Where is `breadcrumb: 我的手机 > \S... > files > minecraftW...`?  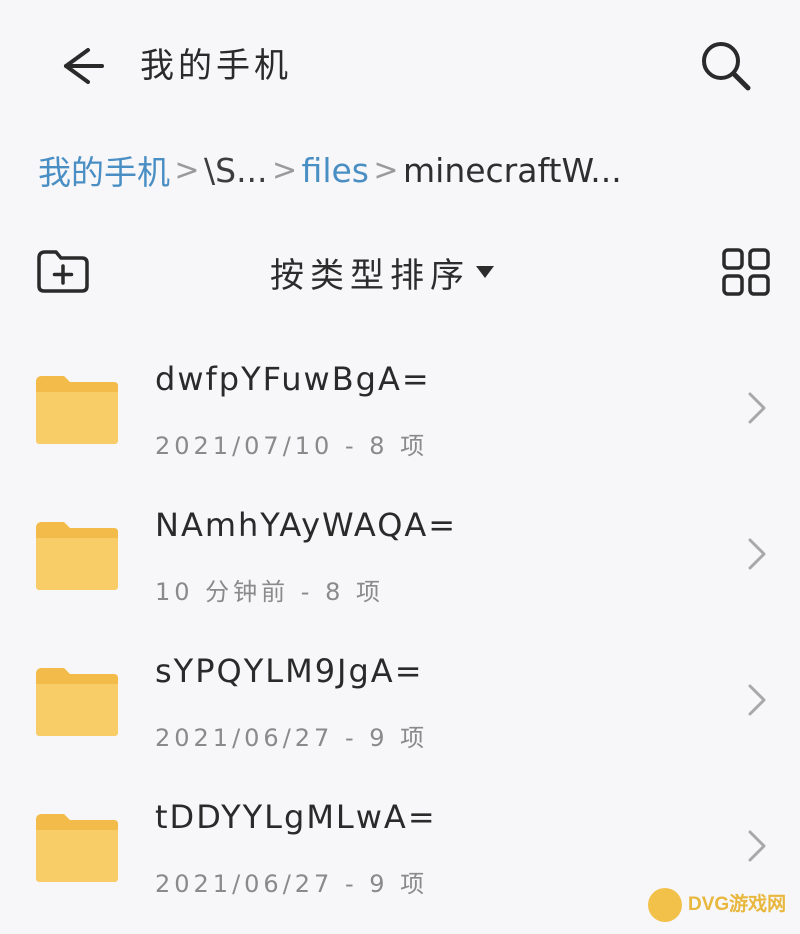 breadcrumb: 我的手机 > \S... > files > minecraftW... is located at coordinates (408, 170).